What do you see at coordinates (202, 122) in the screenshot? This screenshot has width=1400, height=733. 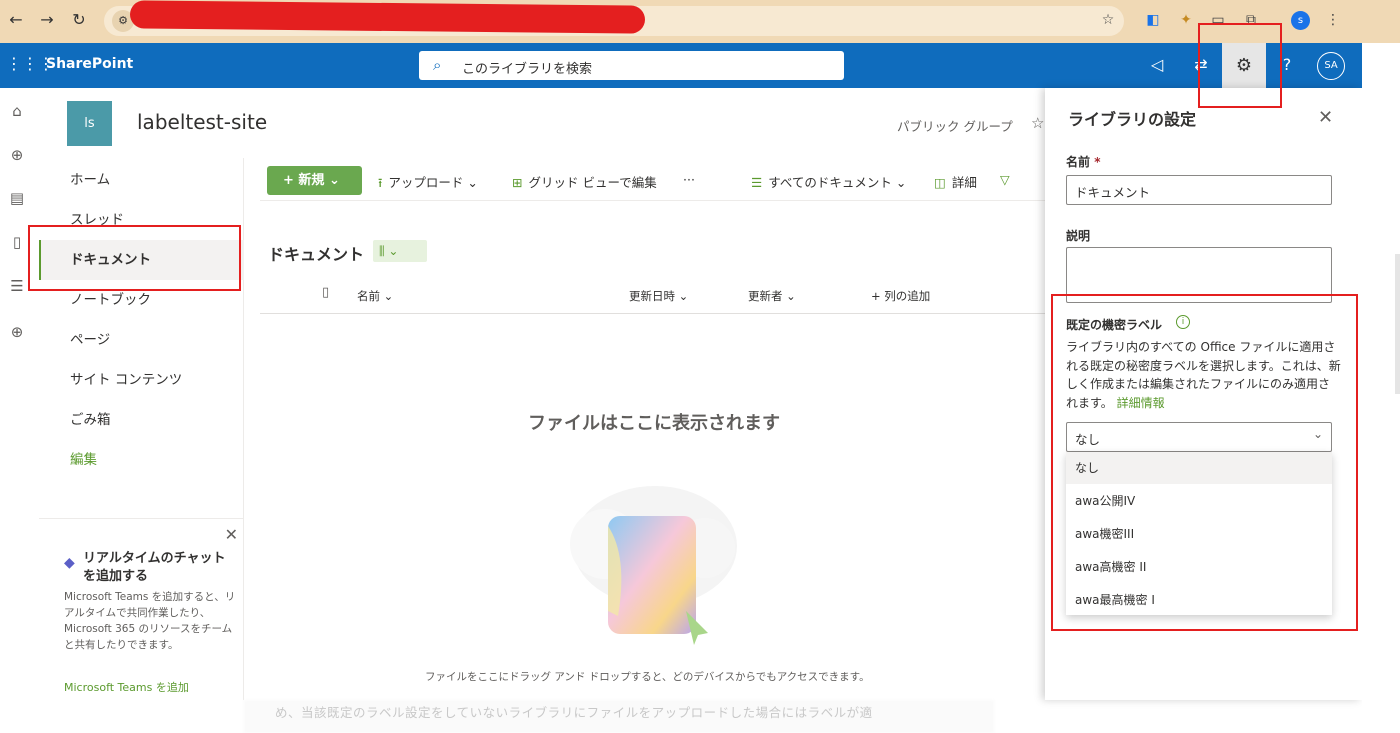 I see `site-title: labeltest-site` at bounding box center [202, 122].